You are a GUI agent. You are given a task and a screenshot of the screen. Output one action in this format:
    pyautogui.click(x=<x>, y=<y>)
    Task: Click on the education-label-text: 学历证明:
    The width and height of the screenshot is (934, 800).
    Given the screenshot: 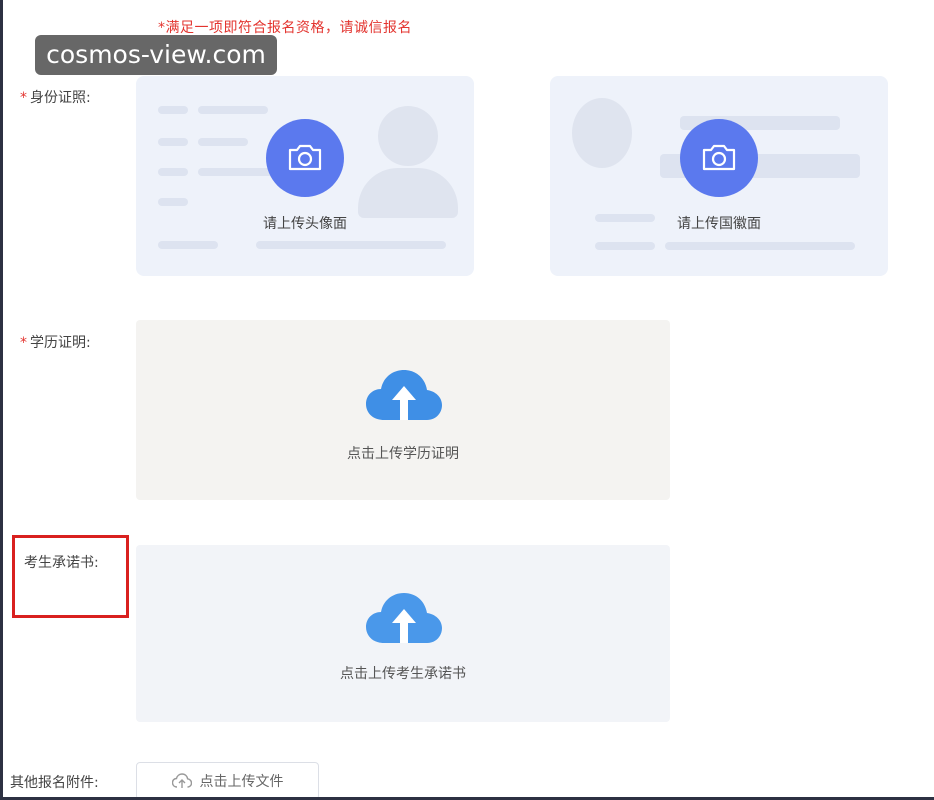 What is the action you would take?
    pyautogui.click(x=60, y=343)
    